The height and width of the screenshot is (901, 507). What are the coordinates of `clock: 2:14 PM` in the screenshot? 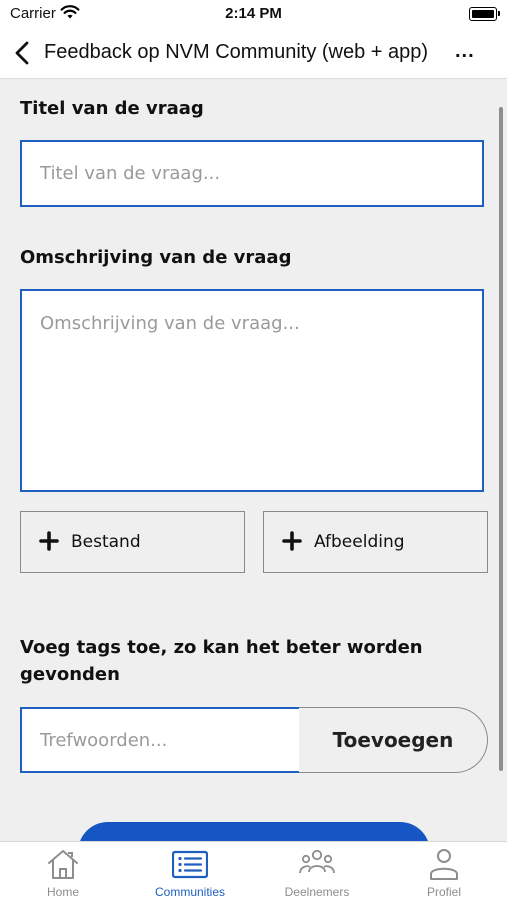 It's located at (253, 13).